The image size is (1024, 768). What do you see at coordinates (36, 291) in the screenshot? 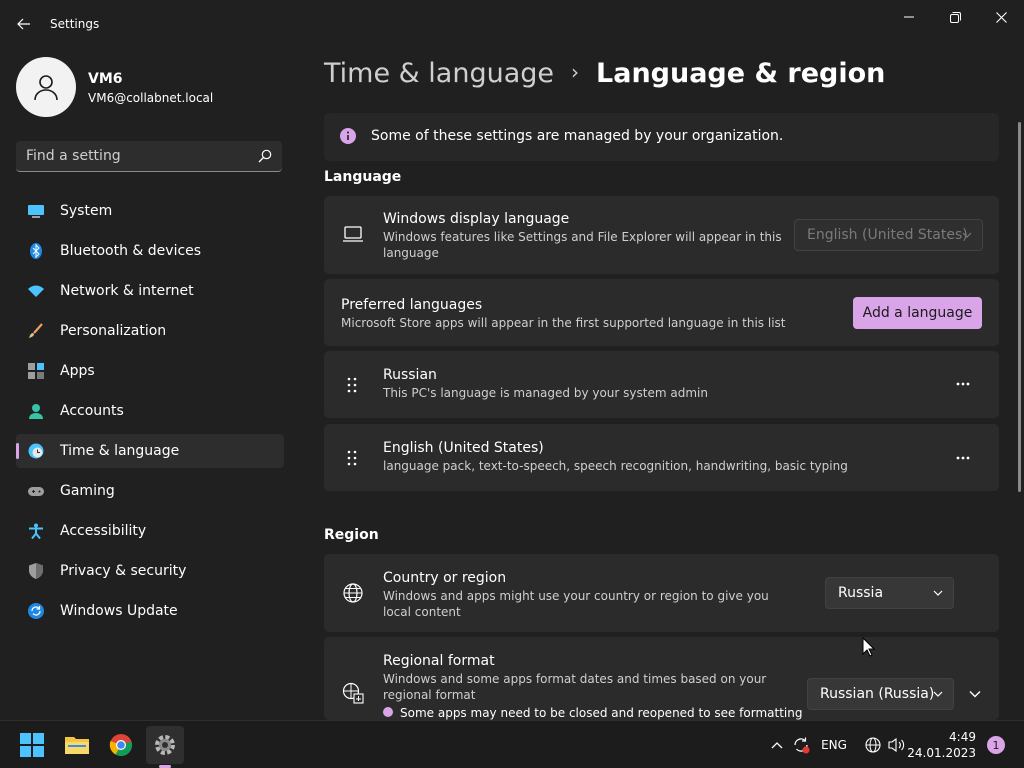
I see `wifi-icon` at bounding box center [36, 291].